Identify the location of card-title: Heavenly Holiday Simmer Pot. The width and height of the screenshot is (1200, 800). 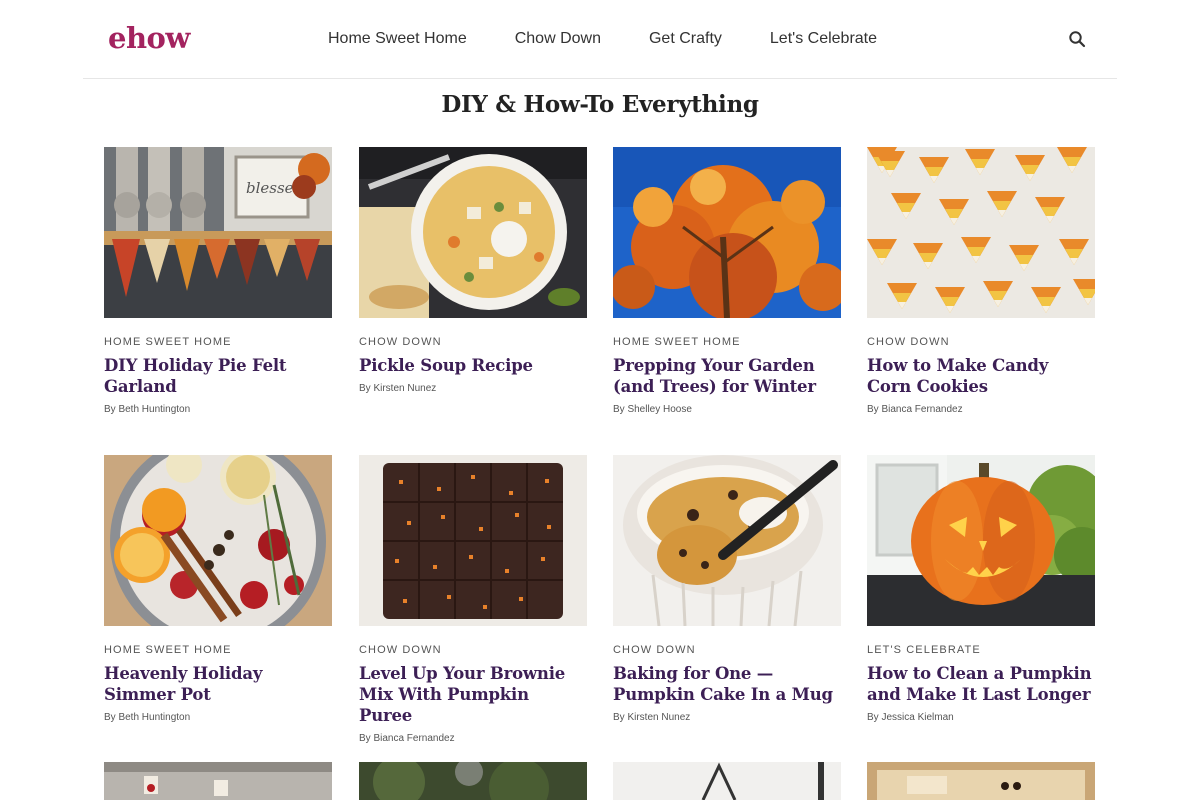
(218, 684).